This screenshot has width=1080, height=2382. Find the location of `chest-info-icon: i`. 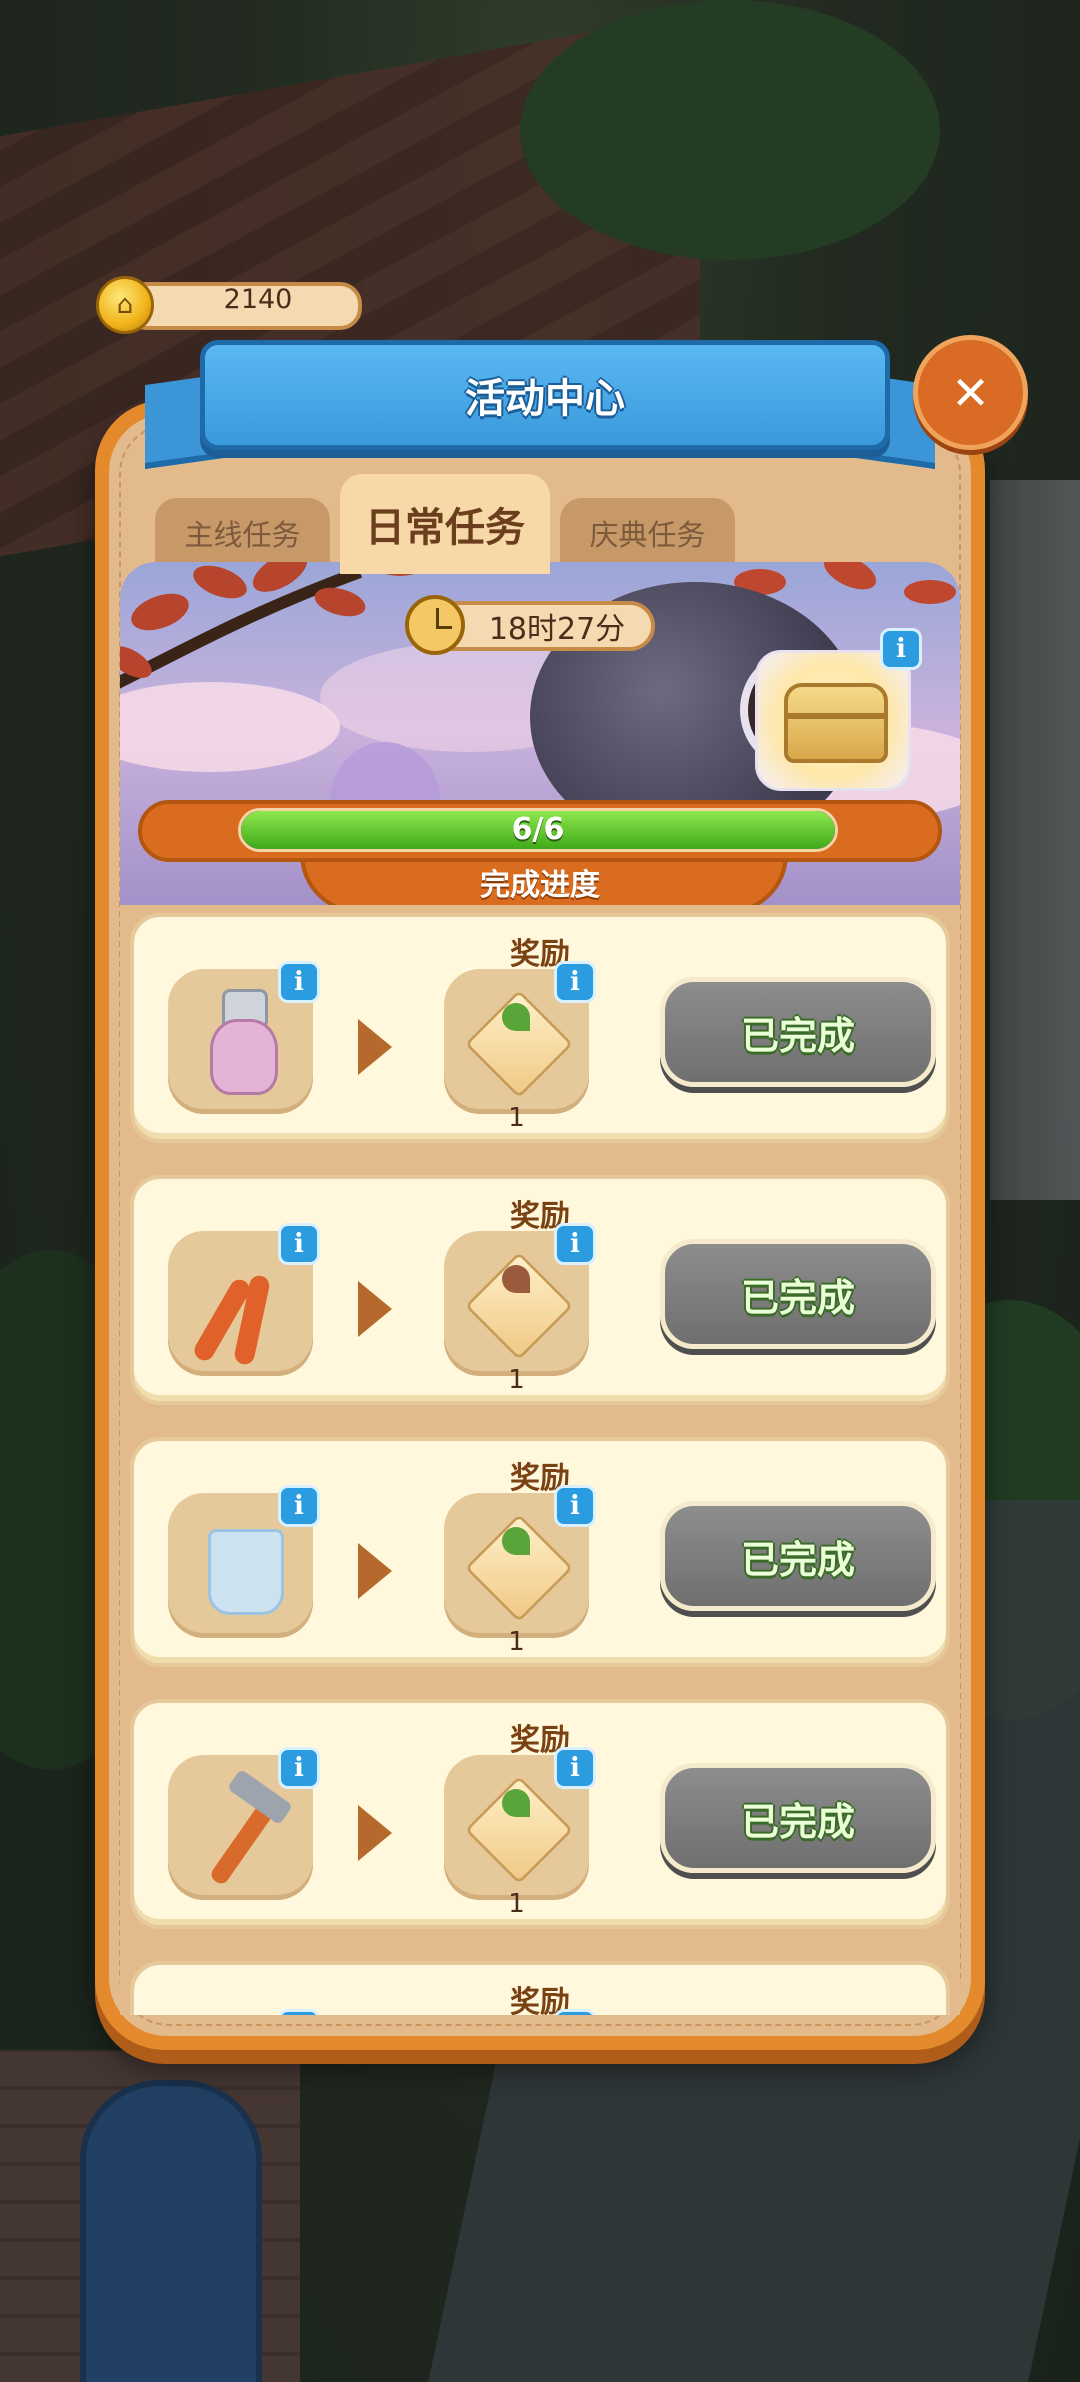

chest-info-icon: i is located at coordinates (901, 649).